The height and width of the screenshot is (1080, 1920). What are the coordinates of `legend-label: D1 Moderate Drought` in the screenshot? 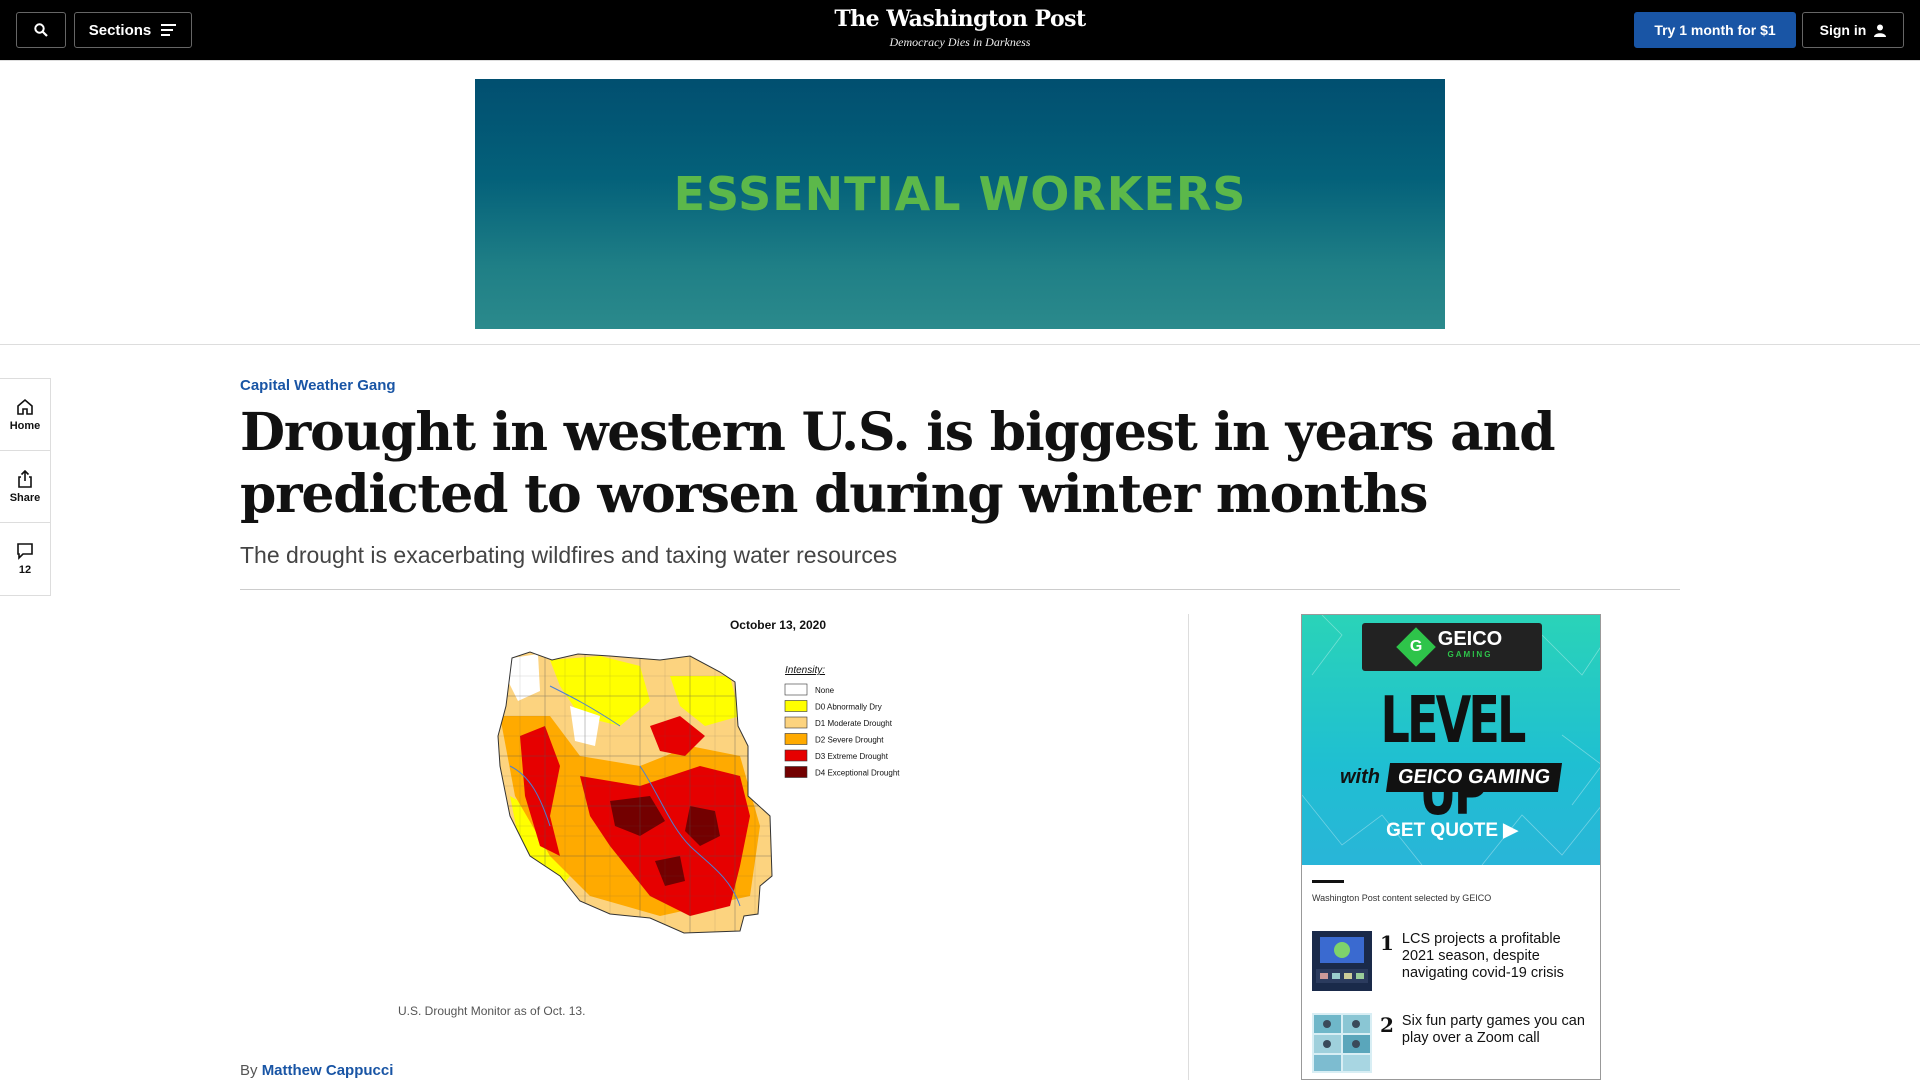 It's located at (854, 723).